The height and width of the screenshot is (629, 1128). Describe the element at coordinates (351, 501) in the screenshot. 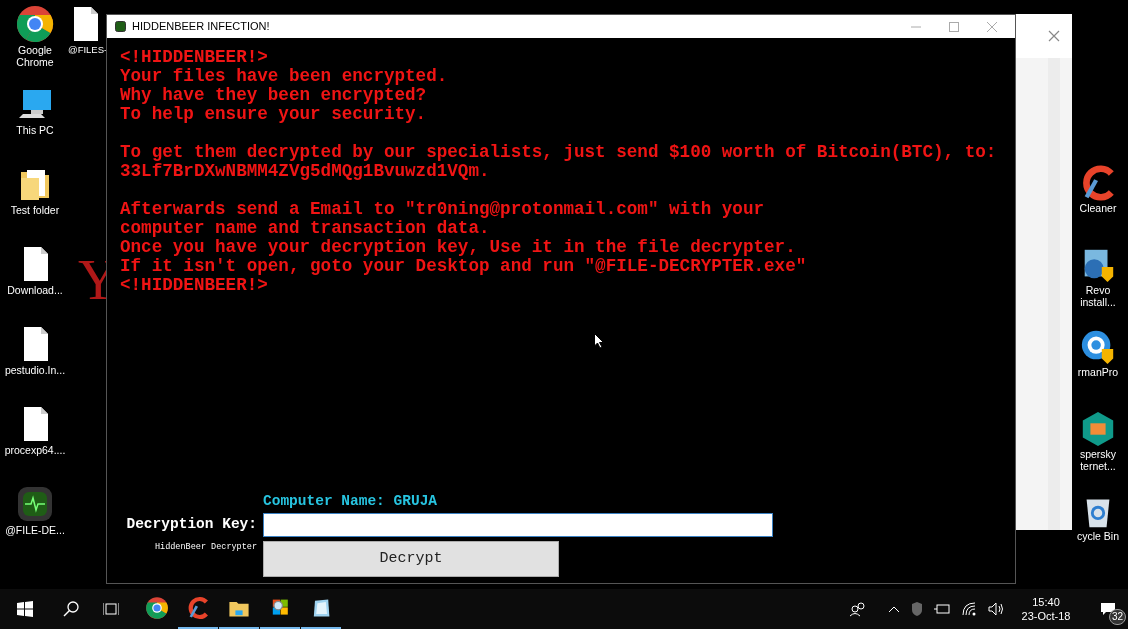

I see `computer-name-label: Computer Name: GRUJA` at that location.